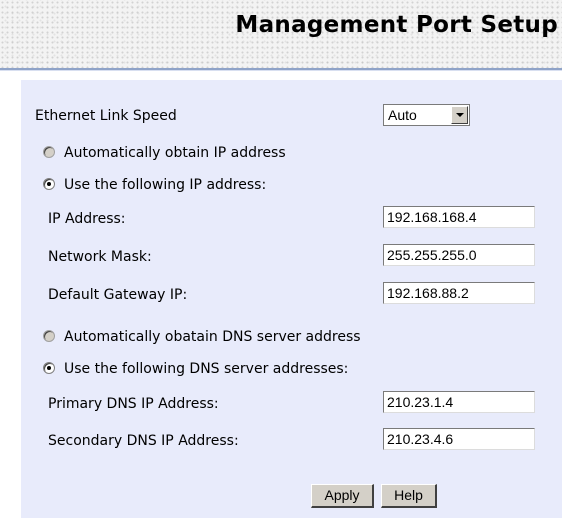 The image size is (562, 518). Describe the element at coordinates (49, 336) in the screenshot. I see `dns-auto-radio` at that location.